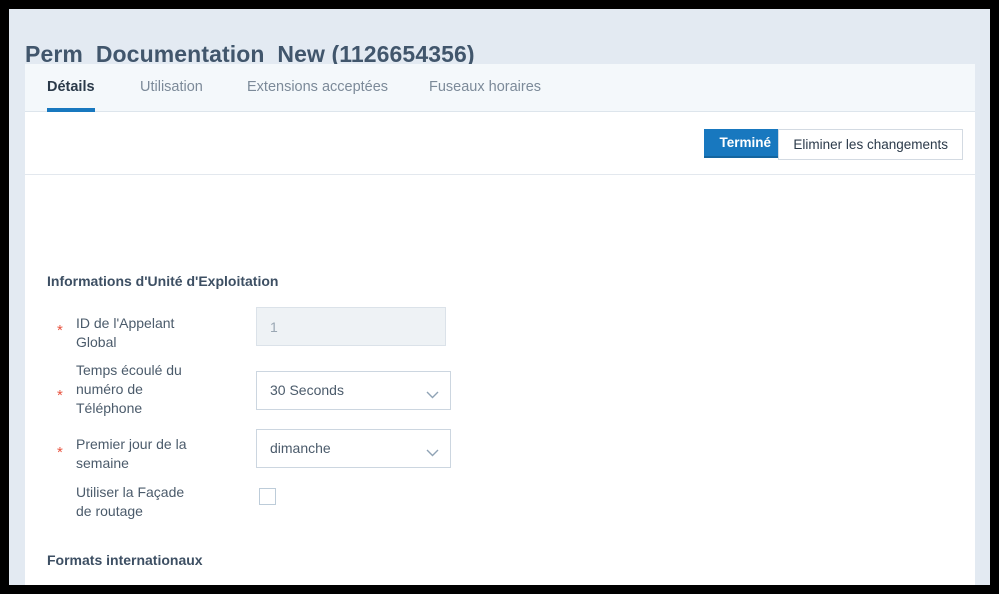  Describe the element at coordinates (351, 326) in the screenshot. I see `global-caller-id-input` at that location.